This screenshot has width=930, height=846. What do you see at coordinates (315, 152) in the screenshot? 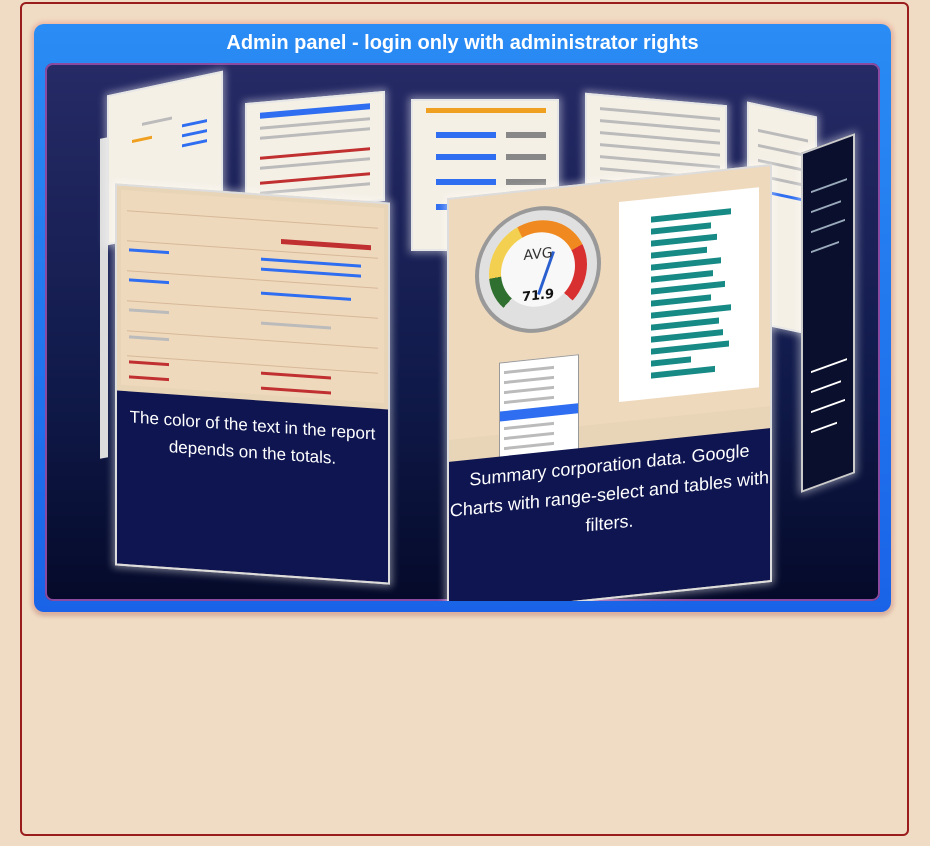
I see `card-screenshot` at bounding box center [315, 152].